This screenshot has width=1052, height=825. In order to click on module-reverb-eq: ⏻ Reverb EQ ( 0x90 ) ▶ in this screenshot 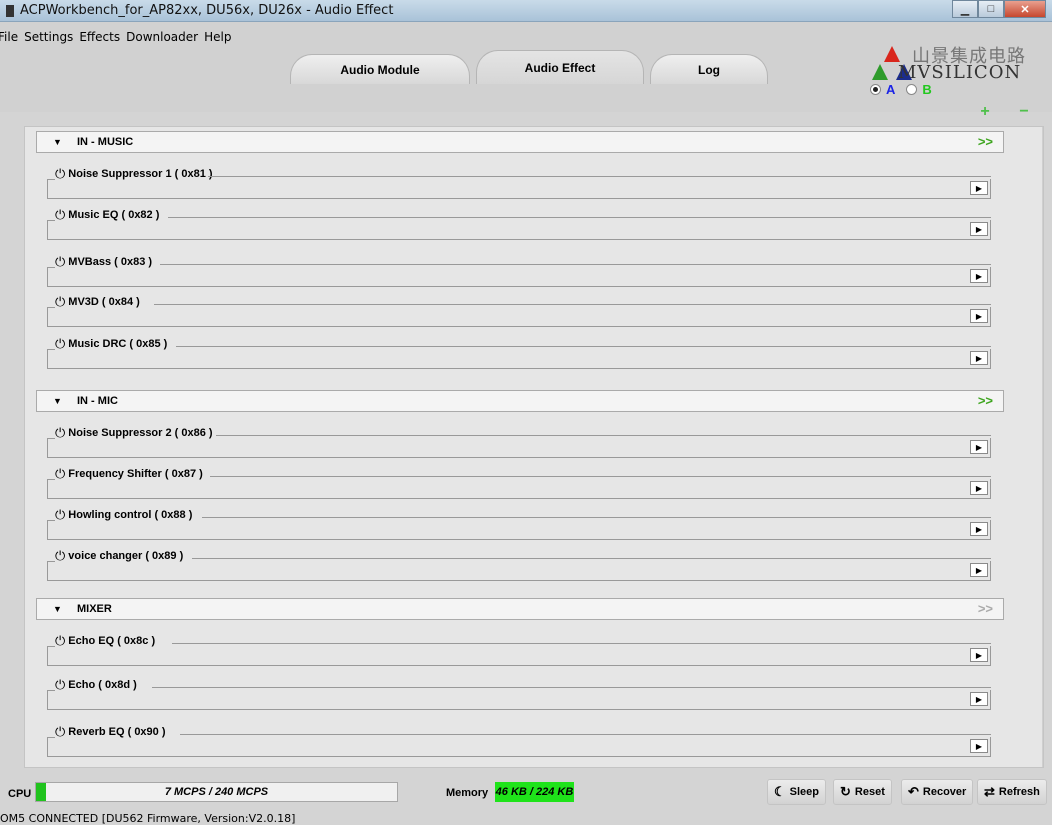, I will do `click(519, 741)`.